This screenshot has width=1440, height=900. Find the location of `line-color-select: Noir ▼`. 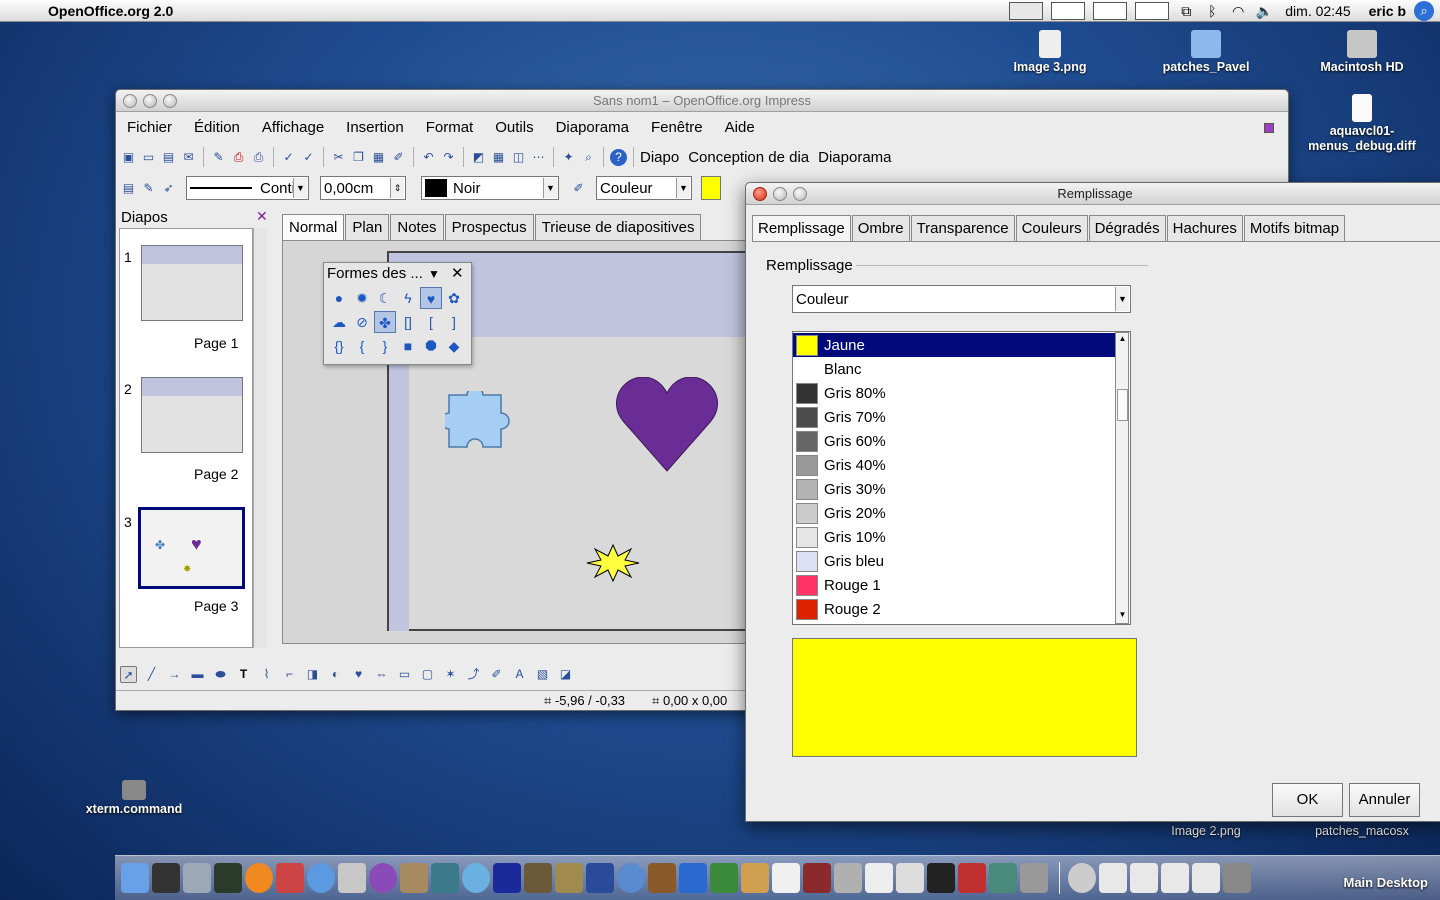

line-color-select: Noir ▼ is located at coordinates (490, 188).